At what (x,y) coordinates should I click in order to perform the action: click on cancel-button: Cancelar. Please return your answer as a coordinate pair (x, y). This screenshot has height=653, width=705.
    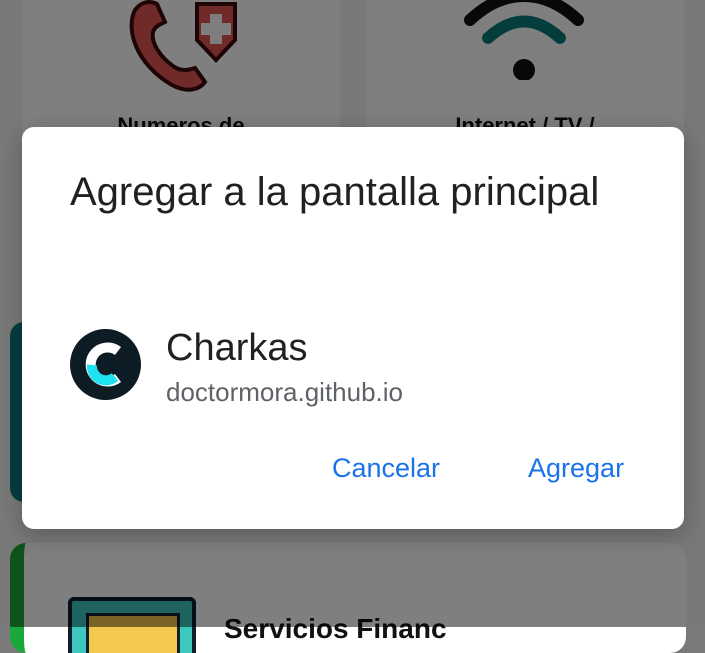
    Looking at the image, I should click on (386, 468).